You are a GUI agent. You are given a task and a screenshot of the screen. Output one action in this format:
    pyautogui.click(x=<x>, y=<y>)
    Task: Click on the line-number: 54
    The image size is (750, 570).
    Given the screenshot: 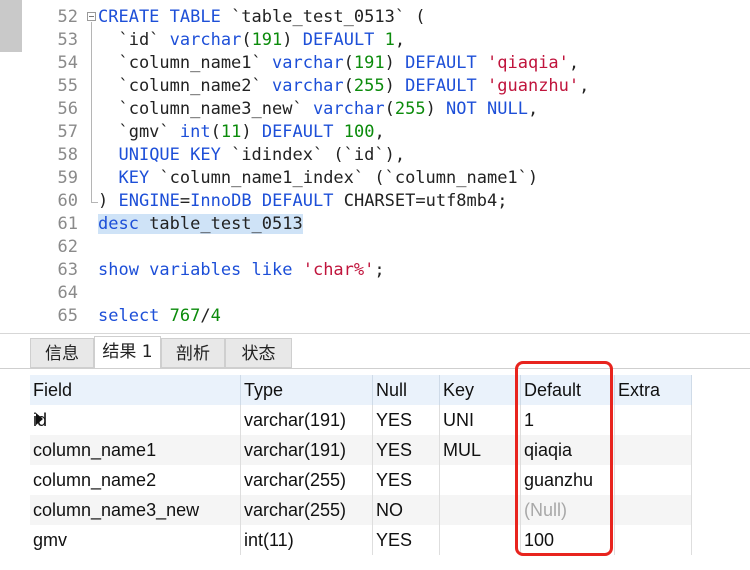 What is the action you would take?
    pyautogui.click(x=67, y=63)
    